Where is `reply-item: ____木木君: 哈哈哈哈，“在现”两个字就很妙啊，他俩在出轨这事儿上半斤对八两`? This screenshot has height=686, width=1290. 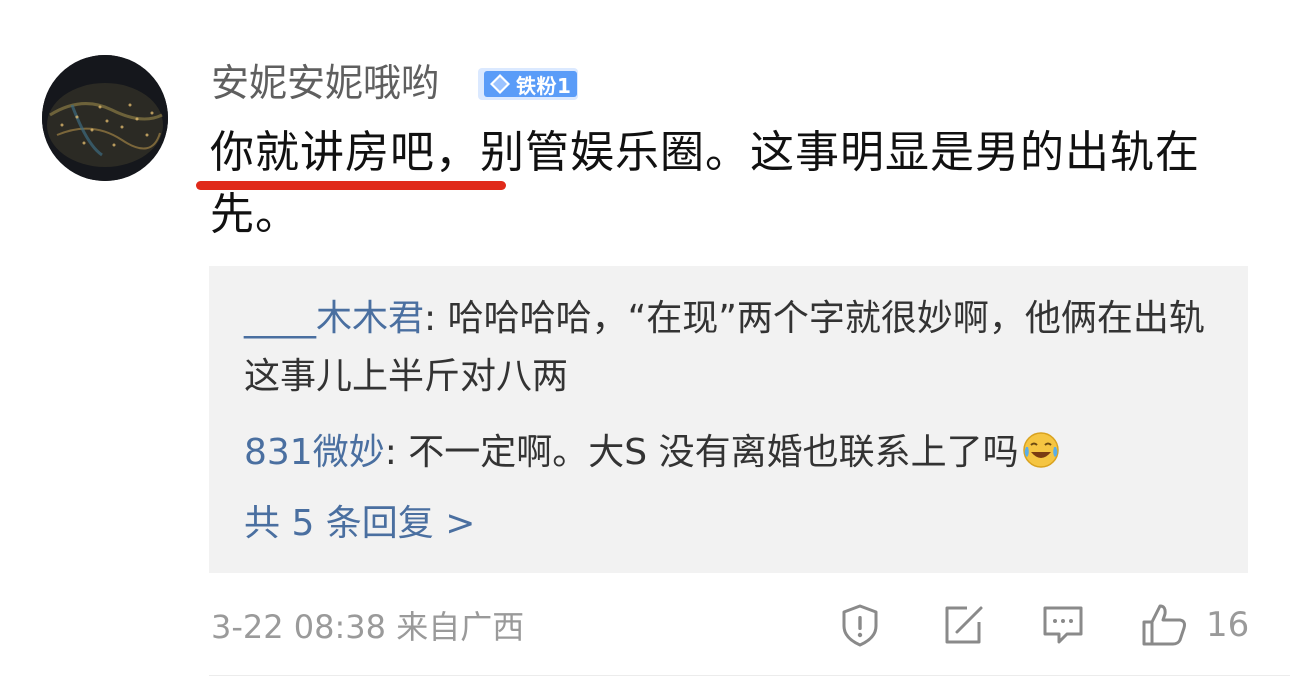 reply-item: ____木木君: 哈哈哈哈，“在现”两个字就很妙啊，他俩在出轨这事儿上半斤对八两 is located at coordinates (739, 348).